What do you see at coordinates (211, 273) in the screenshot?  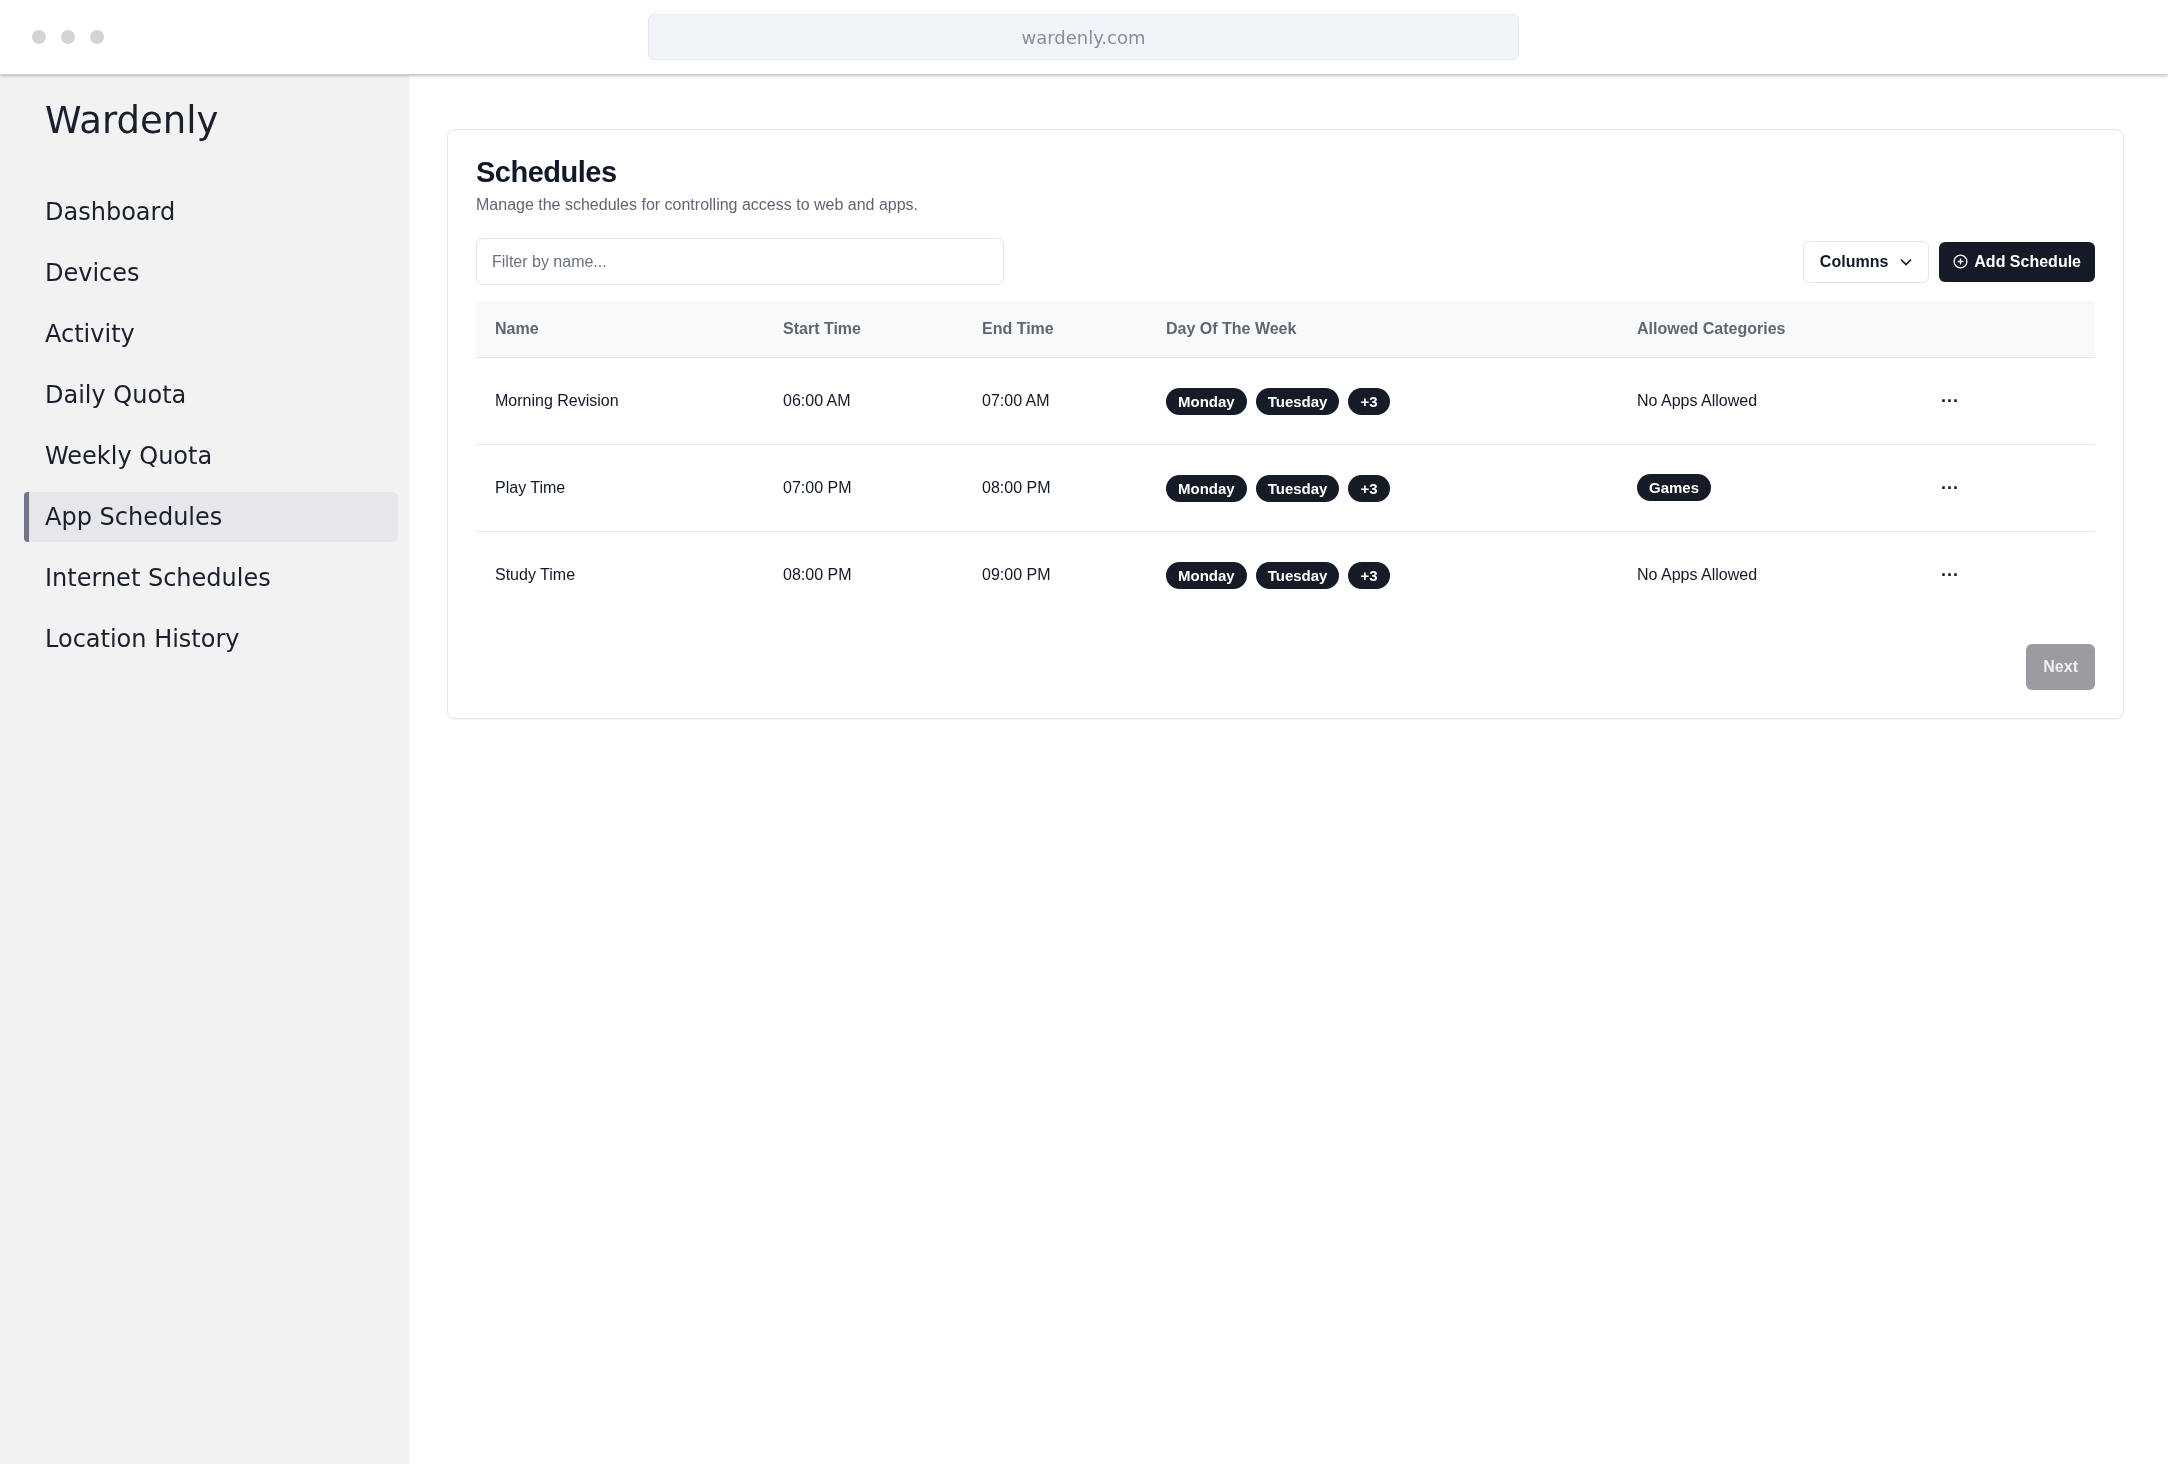 I see `sidebar-item: Devices` at bounding box center [211, 273].